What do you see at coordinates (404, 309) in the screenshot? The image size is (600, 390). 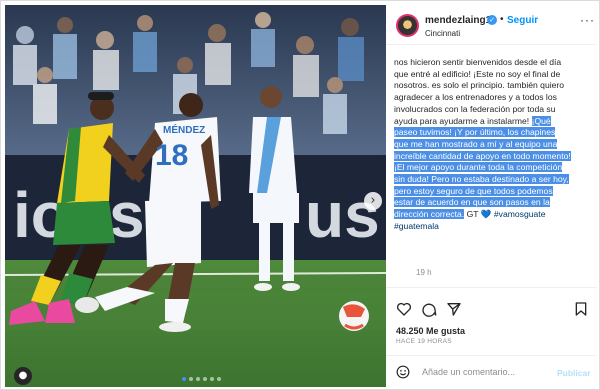 I see `like-heart-icon` at bounding box center [404, 309].